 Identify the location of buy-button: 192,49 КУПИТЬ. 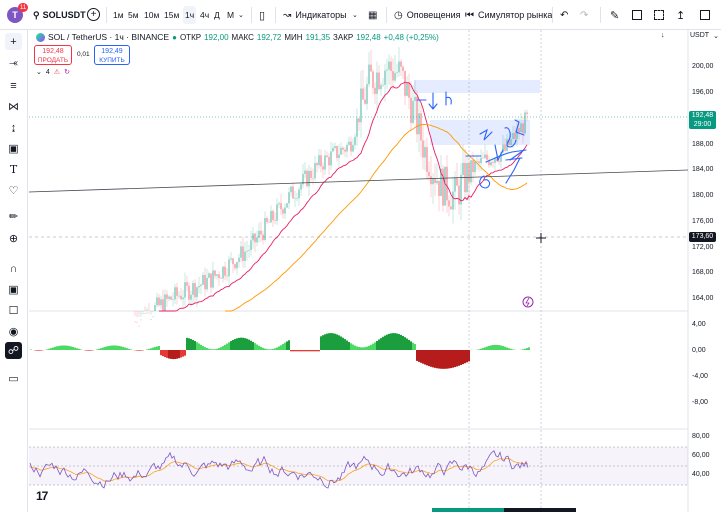
(112, 55).